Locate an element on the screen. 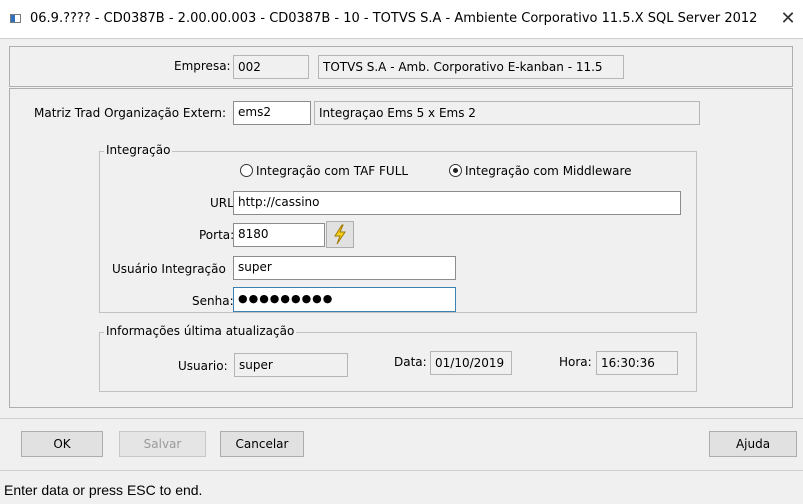  ajuda-button: Ajuda is located at coordinates (753, 444).